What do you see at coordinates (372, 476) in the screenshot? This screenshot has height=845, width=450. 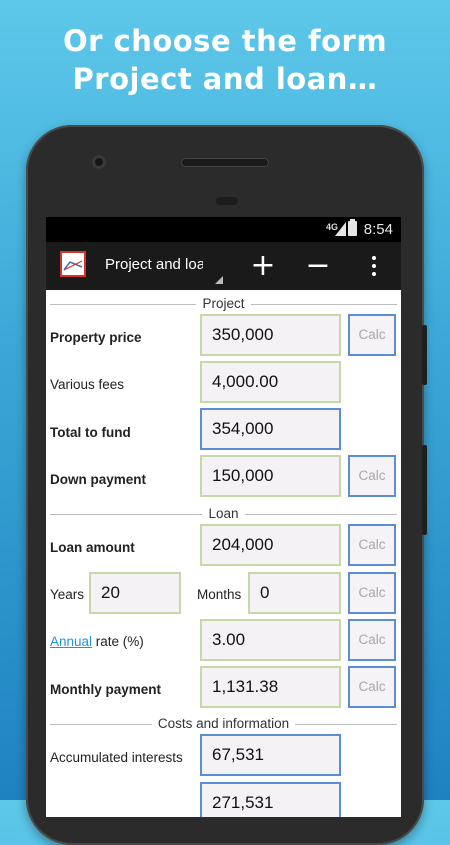 I see `down-payment-calc-button: Calc` at bounding box center [372, 476].